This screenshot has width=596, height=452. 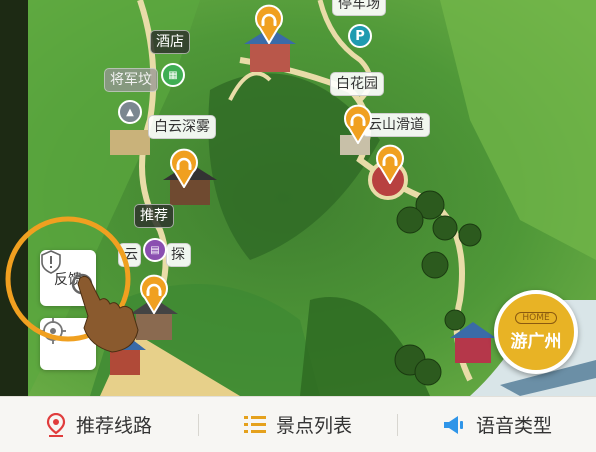 What do you see at coordinates (360, 36) in the screenshot?
I see `parking-icon: P` at bounding box center [360, 36].